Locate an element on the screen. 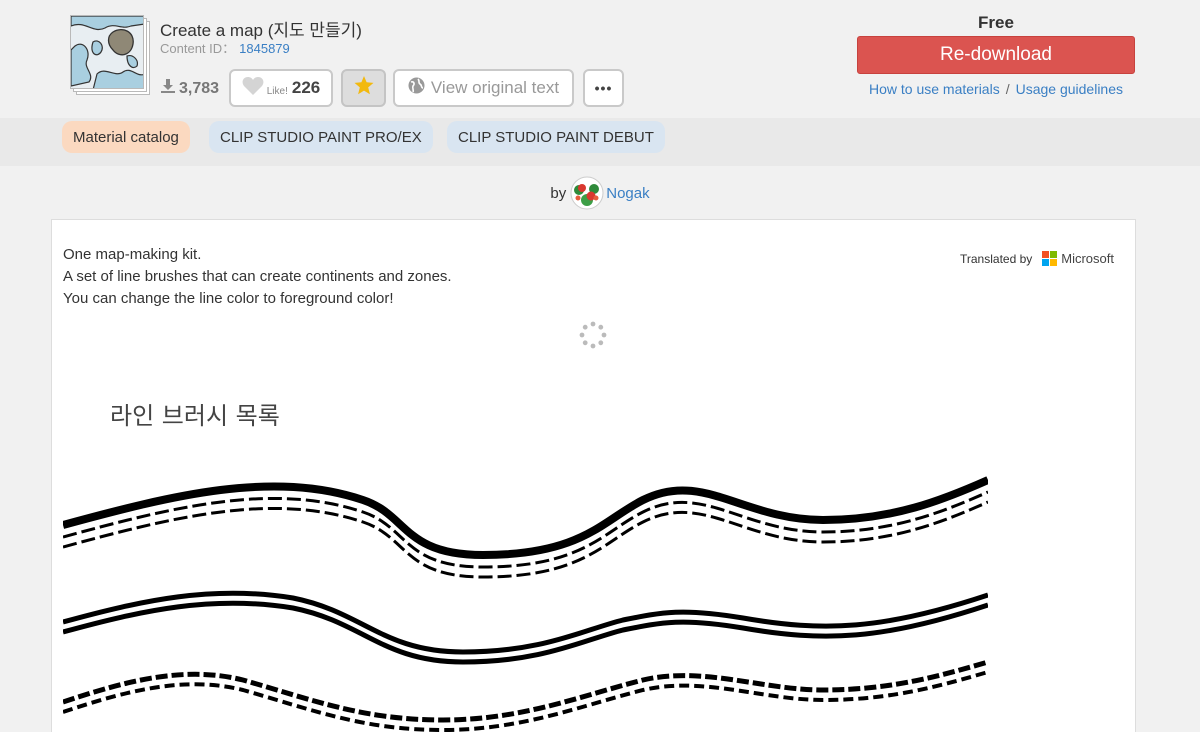 The height and width of the screenshot is (732, 1200). artwork-heading: 라인 브러시 목록 is located at coordinates (195, 416).